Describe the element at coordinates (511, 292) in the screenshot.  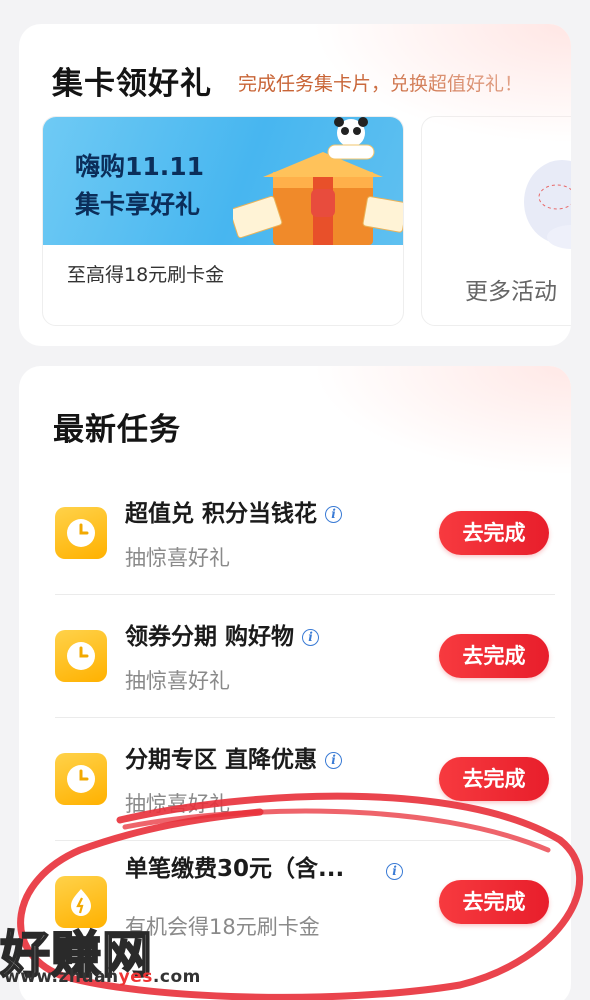
I see `more-activities-label: 更多活动` at that location.